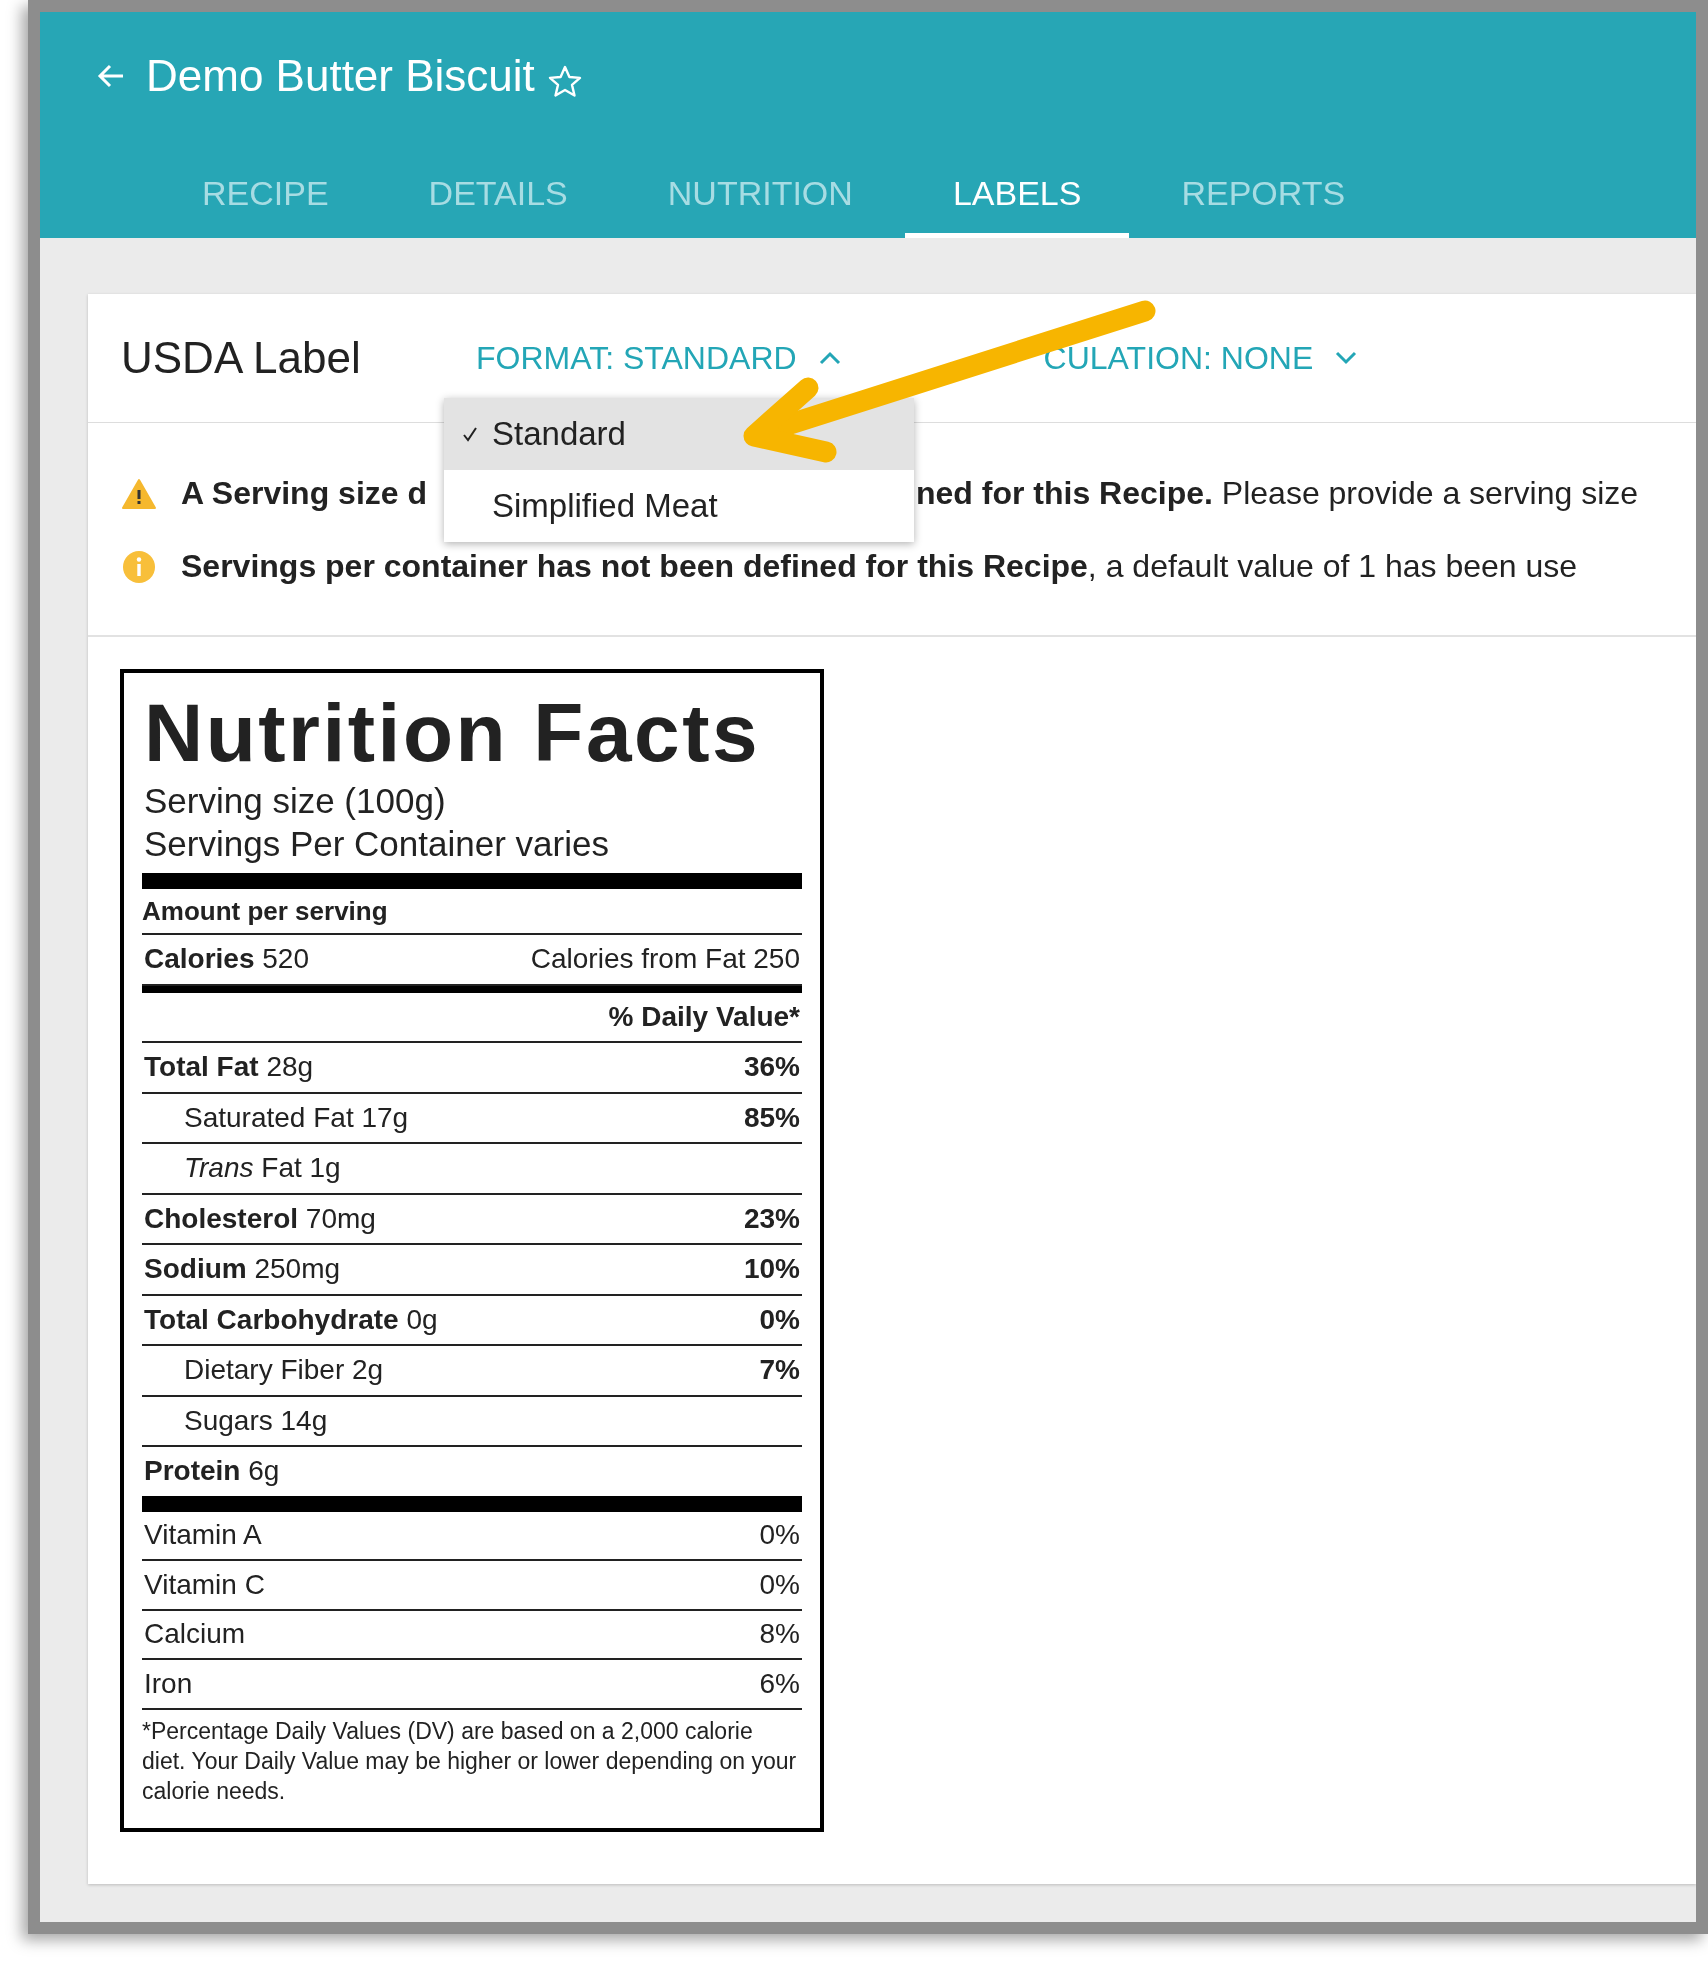 This screenshot has height=1962, width=1708. I want to click on tab: DETAILS, so click(498, 193).